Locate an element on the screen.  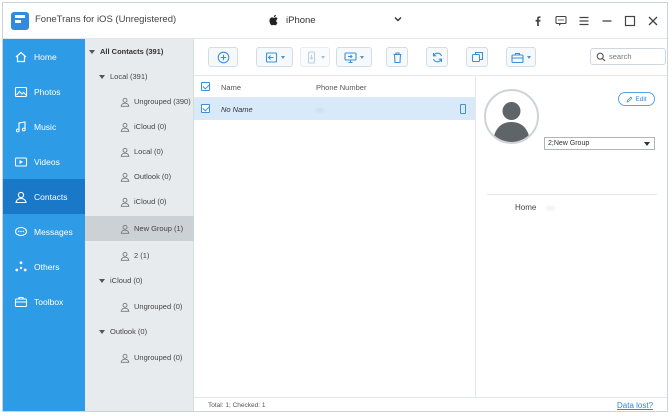
export-to-pc-button is located at coordinates (354, 57).